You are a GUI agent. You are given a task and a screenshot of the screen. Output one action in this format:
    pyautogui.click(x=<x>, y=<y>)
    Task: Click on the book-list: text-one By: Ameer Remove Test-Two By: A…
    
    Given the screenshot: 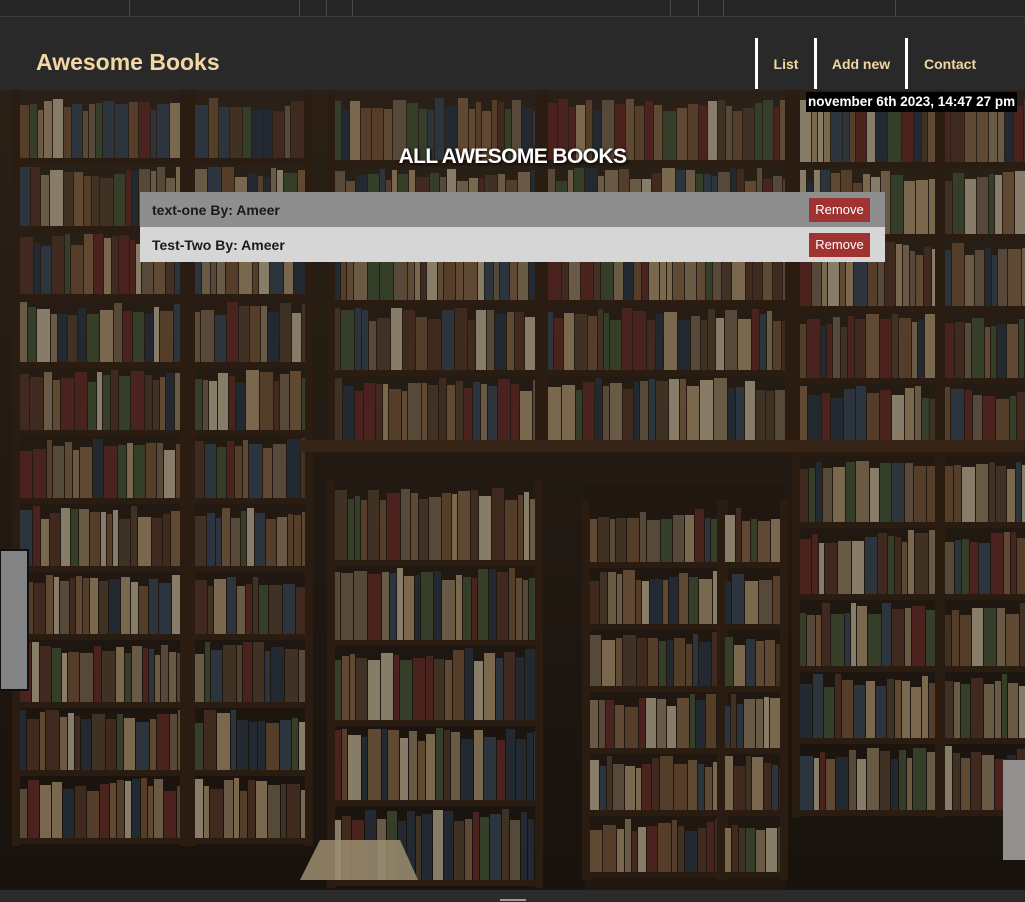 What is the action you would take?
    pyautogui.click(x=512, y=227)
    